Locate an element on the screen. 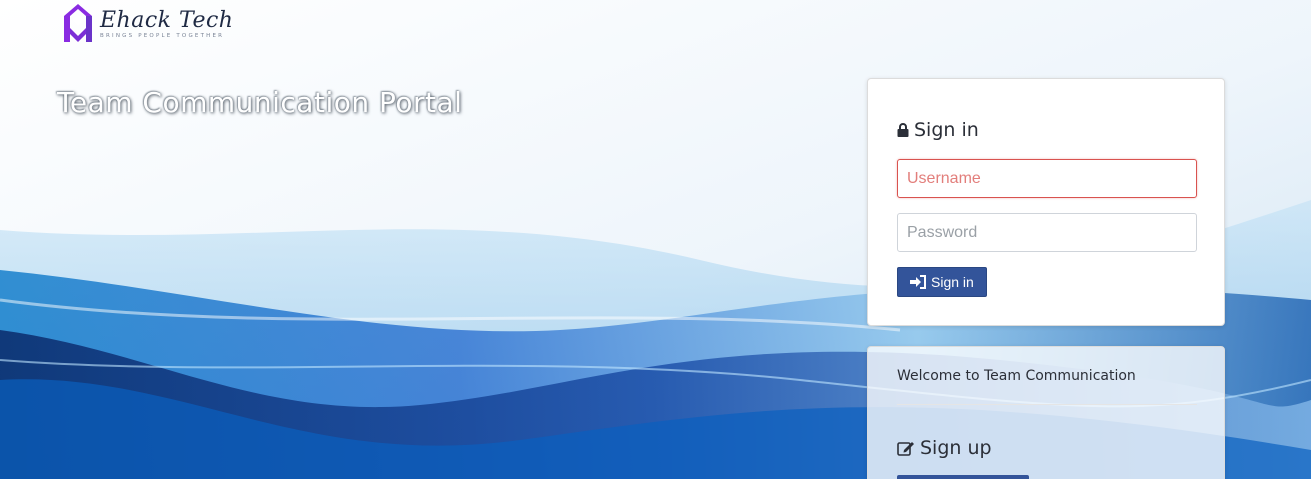 Image resolution: width=1311 pixels, height=479 pixels. brand-tagline: BRINGS PEOPLE TOGETHER is located at coordinates (162, 35).